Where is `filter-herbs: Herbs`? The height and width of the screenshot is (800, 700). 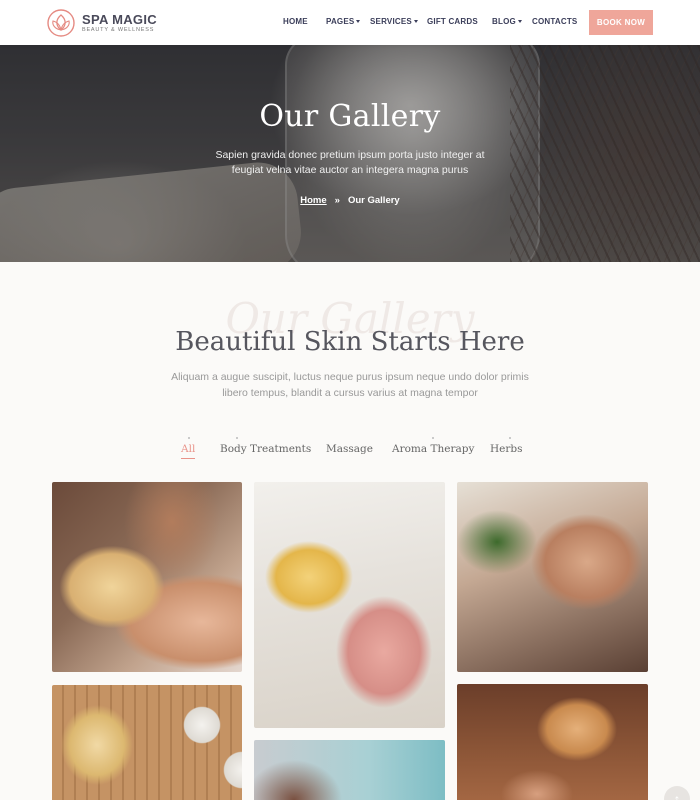 filter-herbs: Herbs is located at coordinates (506, 449).